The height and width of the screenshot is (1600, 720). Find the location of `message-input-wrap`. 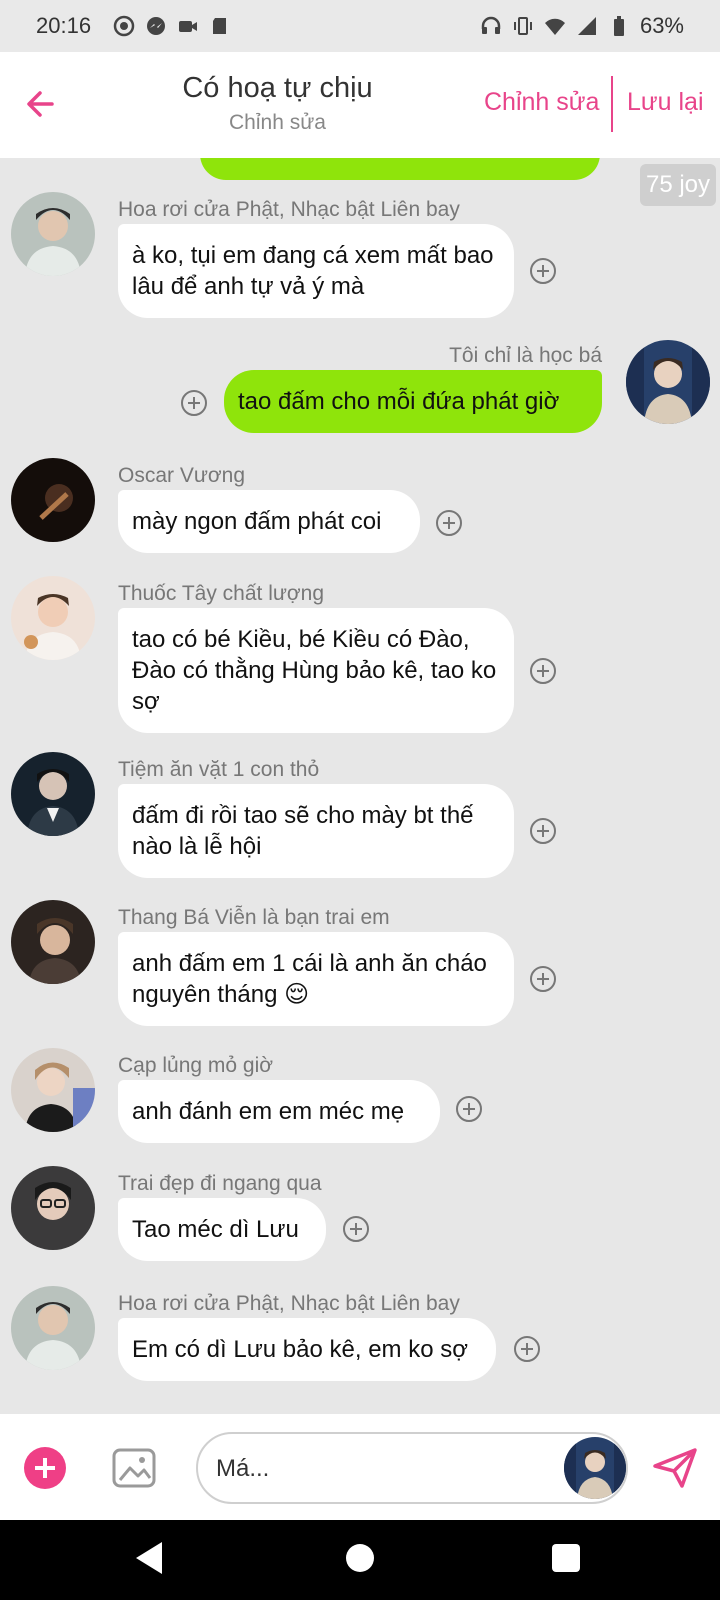

message-input-wrap is located at coordinates (412, 1468).